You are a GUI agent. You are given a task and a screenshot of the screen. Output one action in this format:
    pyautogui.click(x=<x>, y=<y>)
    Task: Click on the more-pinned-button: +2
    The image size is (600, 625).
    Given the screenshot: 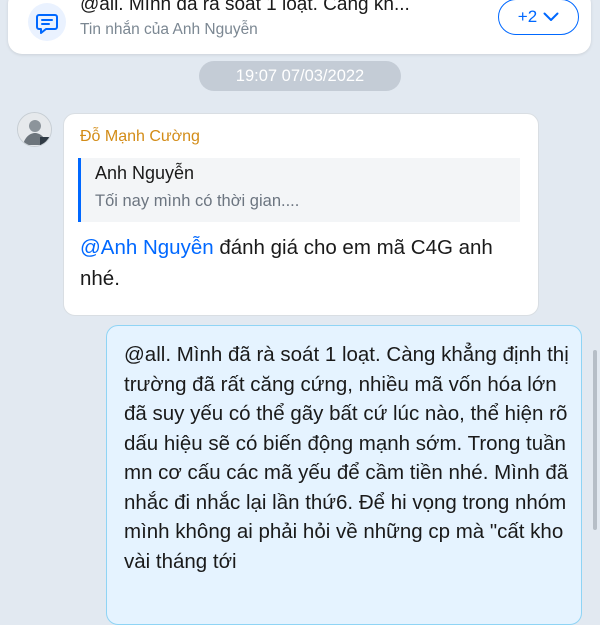 What is the action you would take?
    pyautogui.click(x=538, y=17)
    